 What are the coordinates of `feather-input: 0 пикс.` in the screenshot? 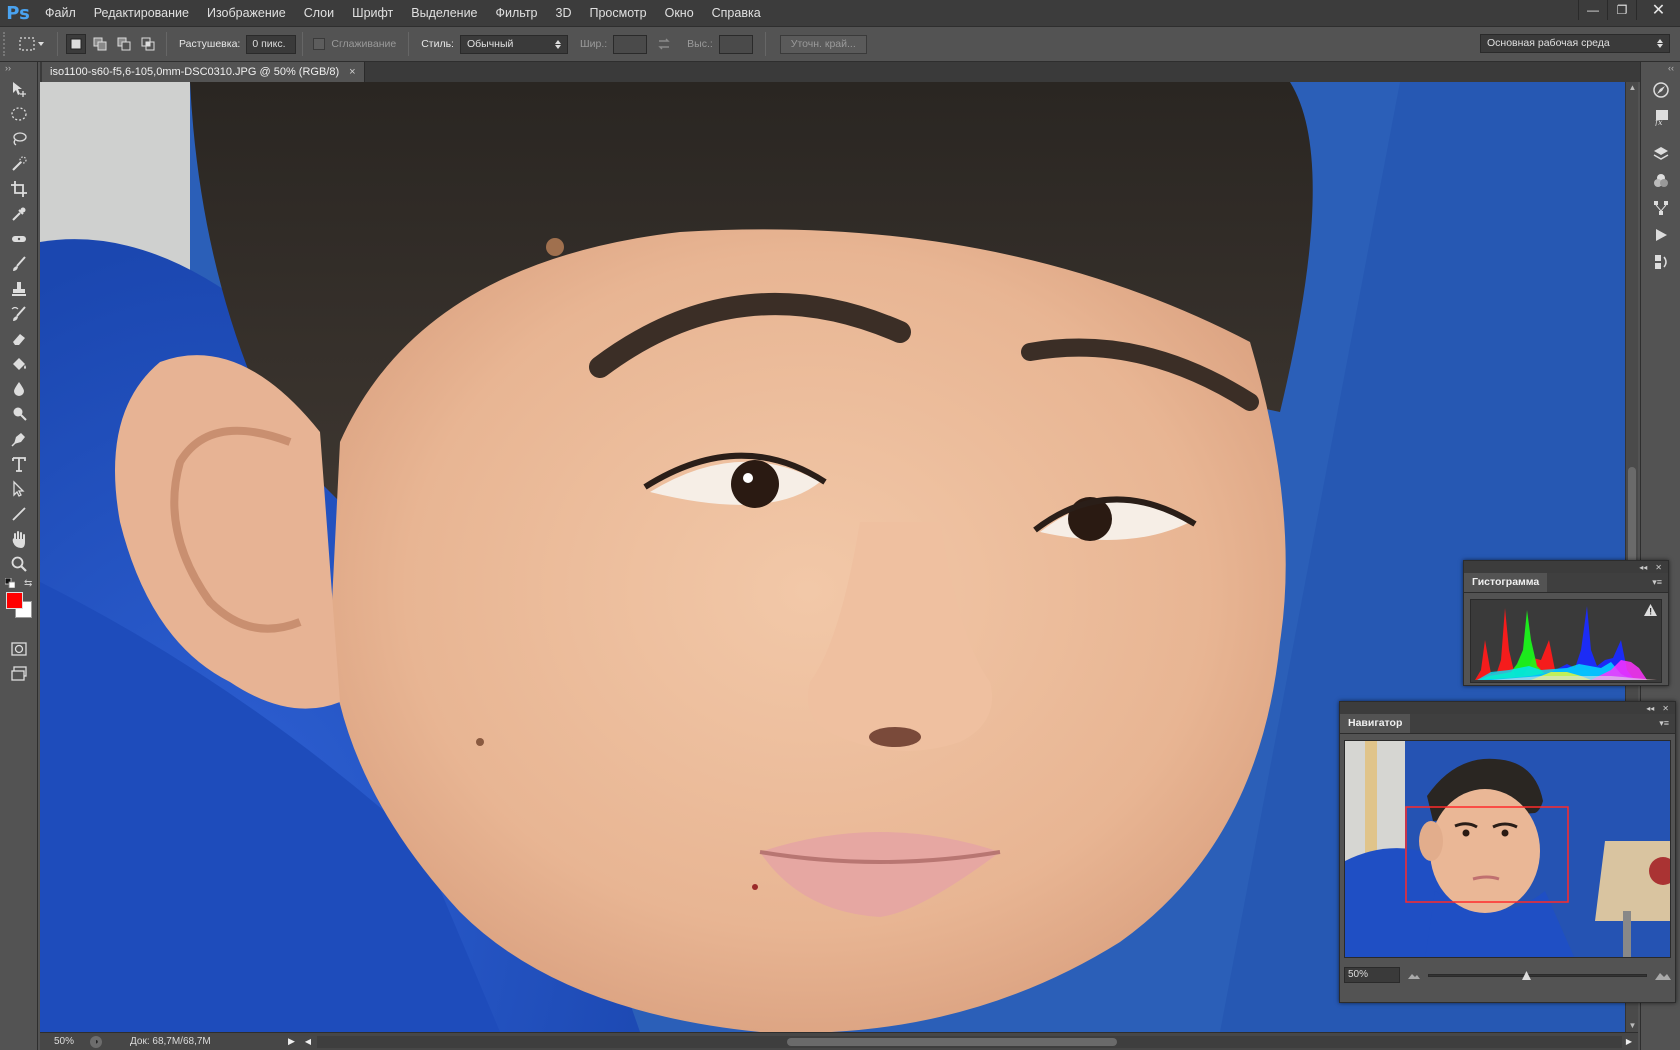 It's located at (271, 44).